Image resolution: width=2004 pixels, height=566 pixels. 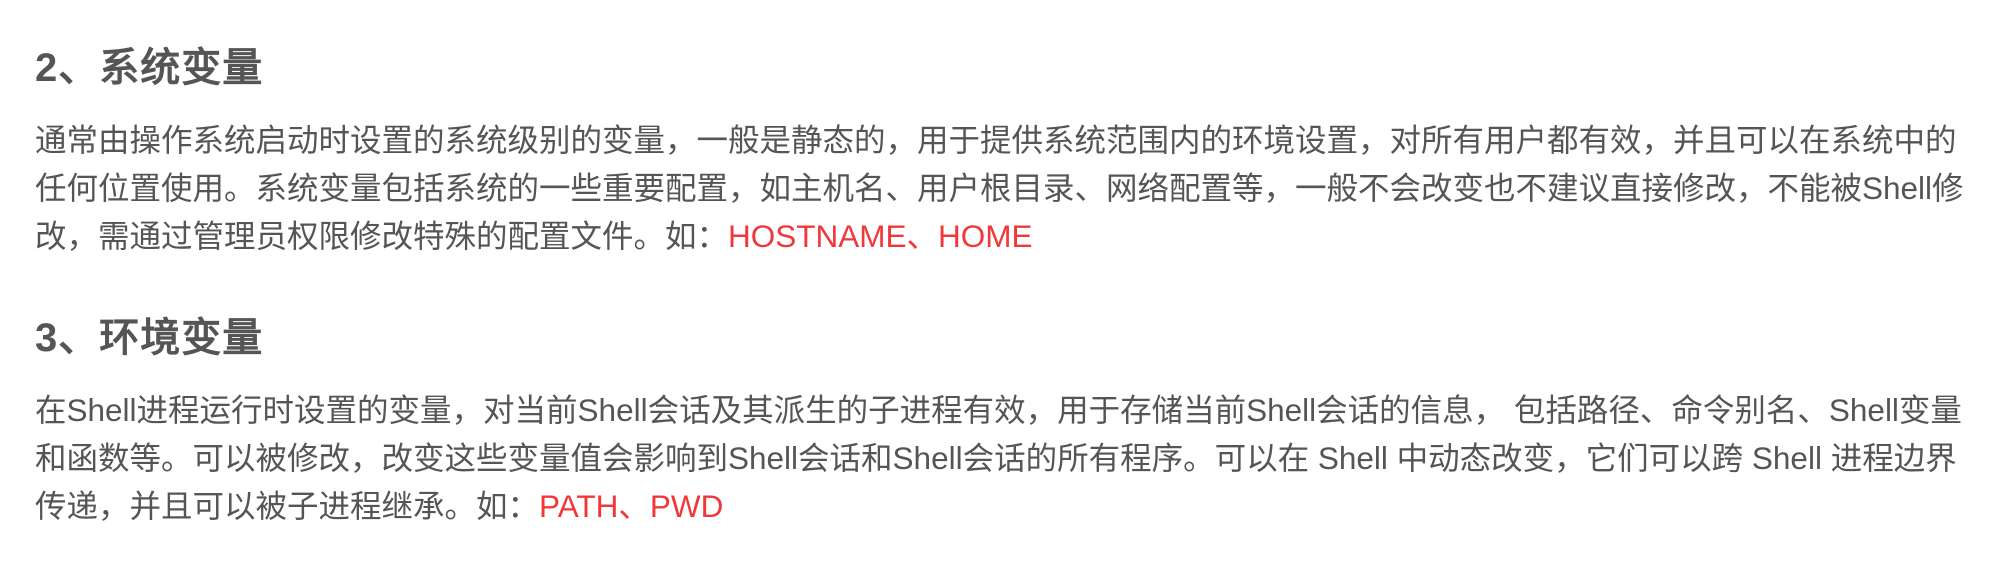 I want to click on highlighted-example: PATH、PWD, so click(x=631, y=506).